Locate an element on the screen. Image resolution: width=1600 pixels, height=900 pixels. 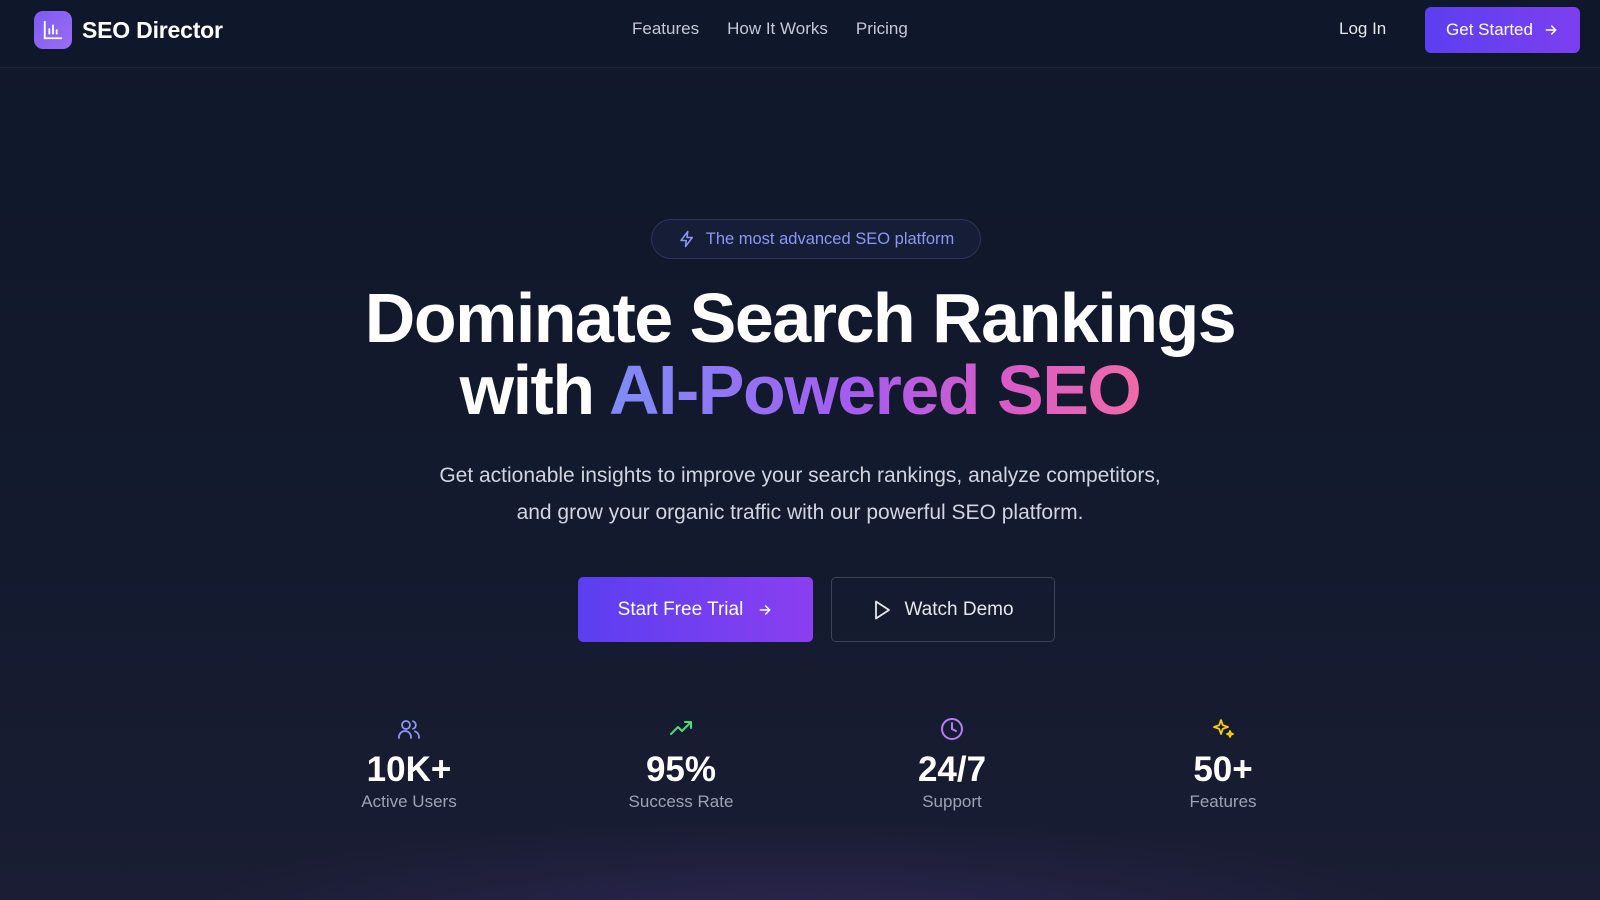
stat-value: 24/7 is located at coordinates (952, 769).